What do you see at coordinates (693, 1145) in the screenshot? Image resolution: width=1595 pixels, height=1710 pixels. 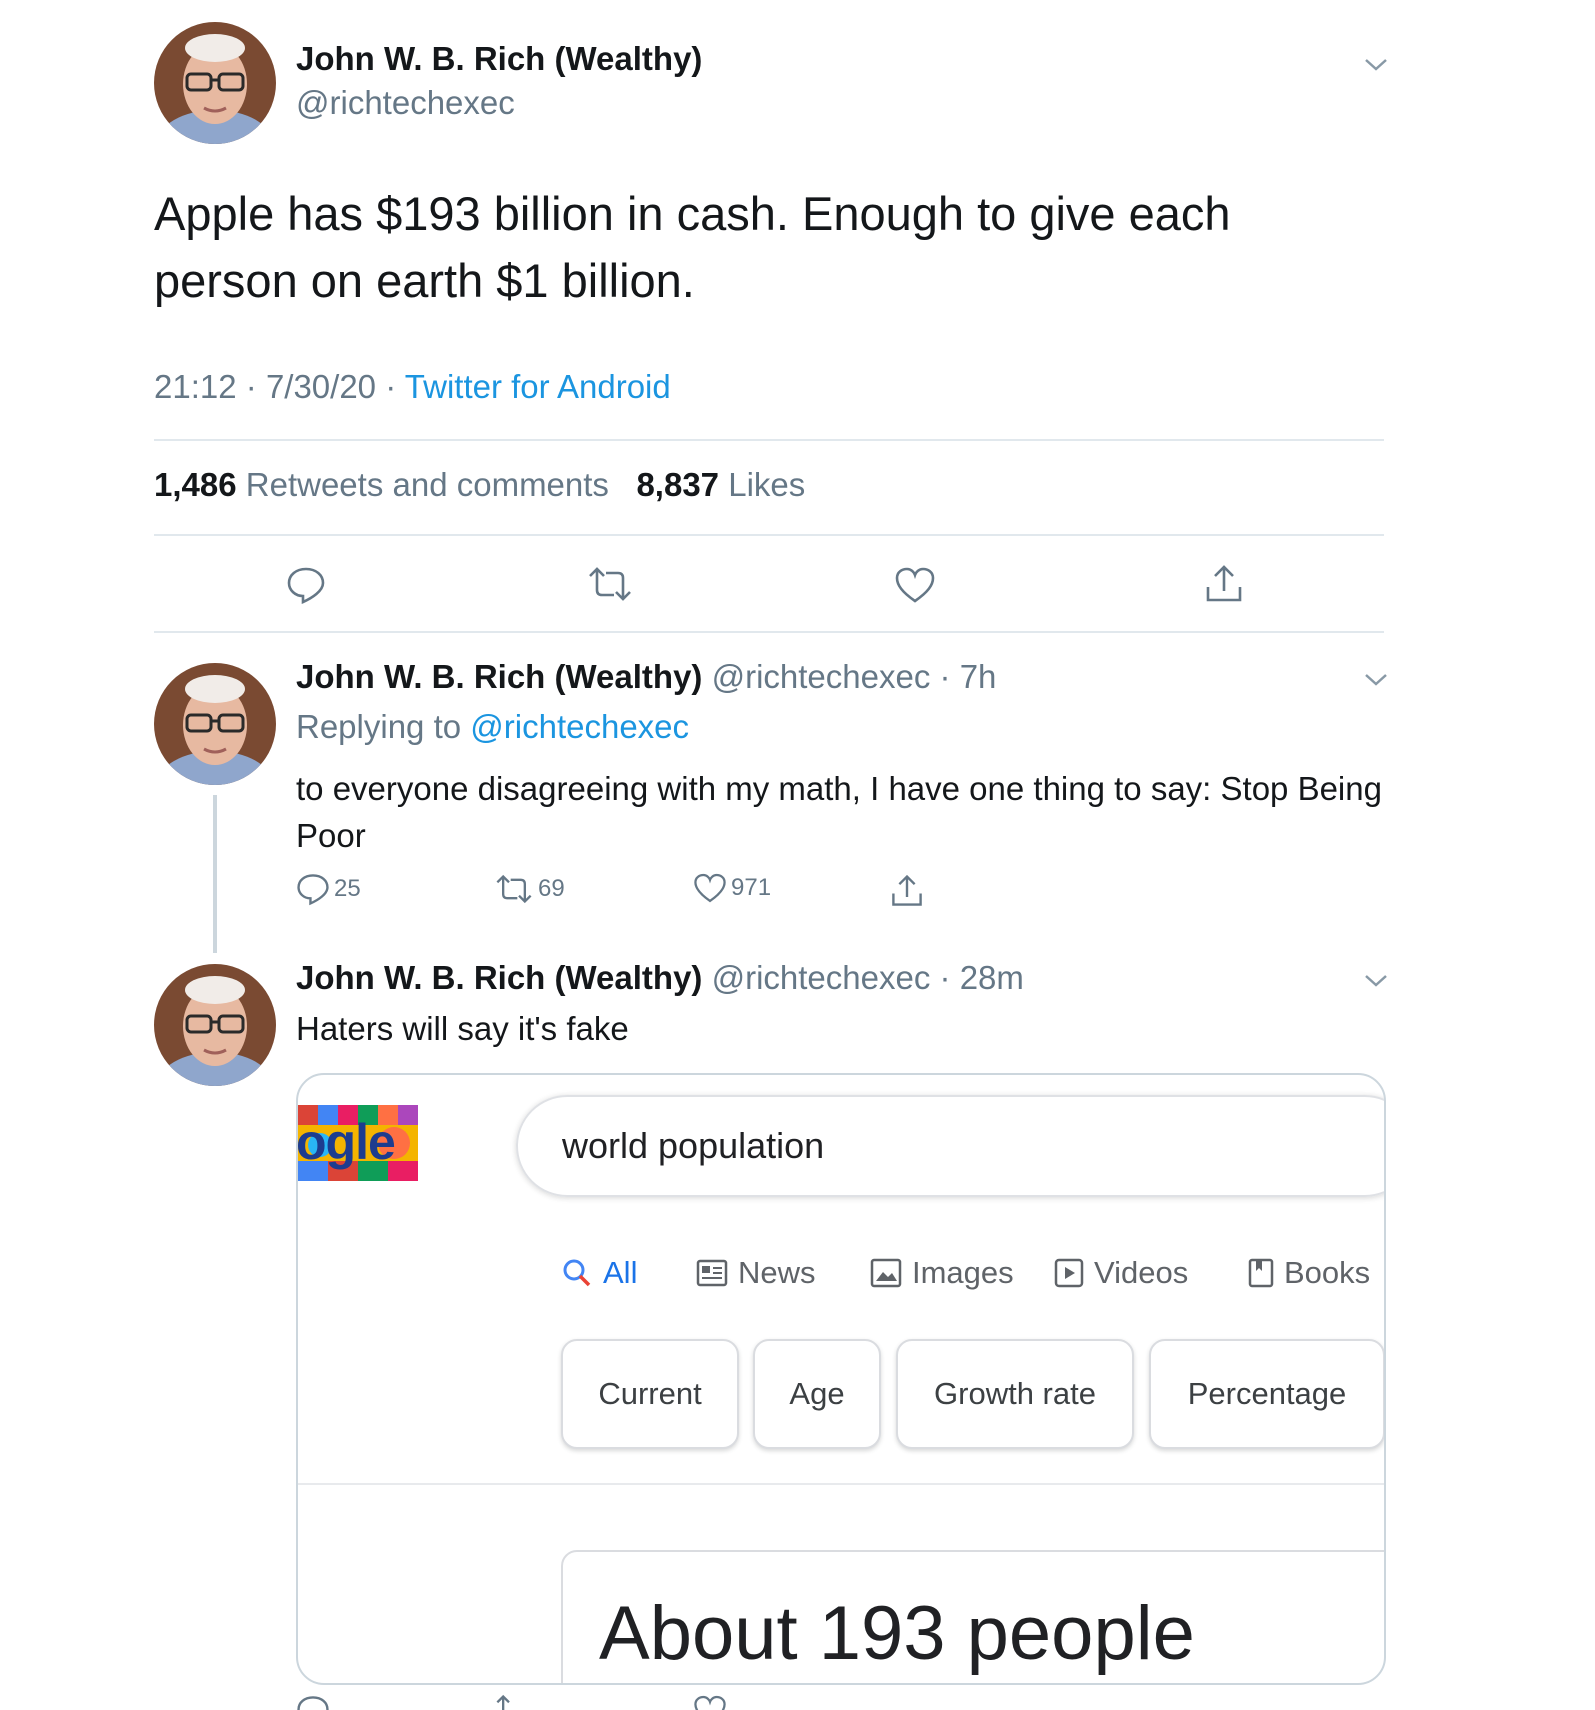 I see `search-query: world population` at bounding box center [693, 1145].